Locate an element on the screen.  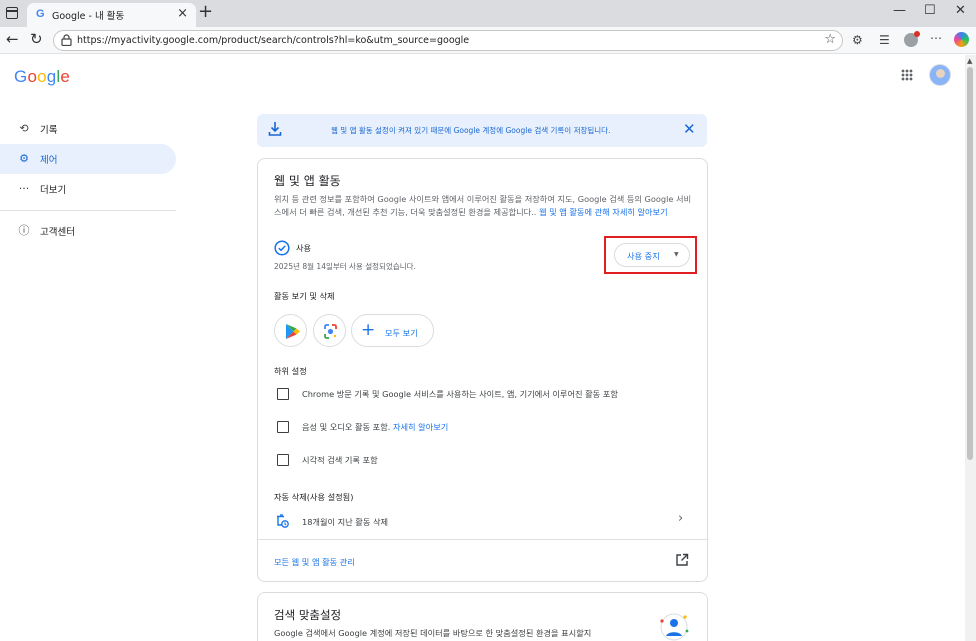
download-icon is located at coordinates (275, 129).